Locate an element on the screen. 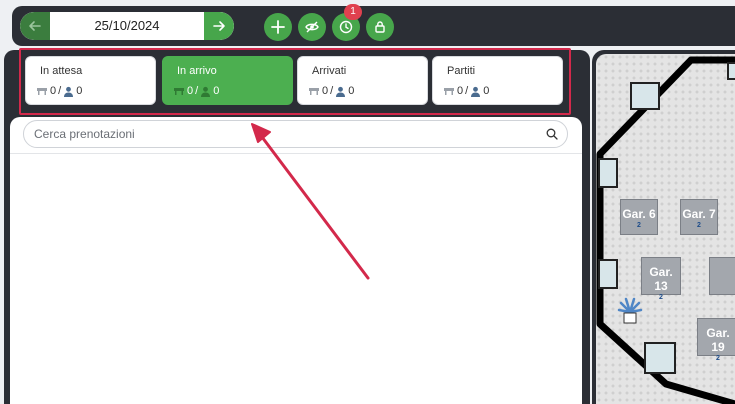 The image size is (735, 404). search-input is located at coordinates (284, 134).